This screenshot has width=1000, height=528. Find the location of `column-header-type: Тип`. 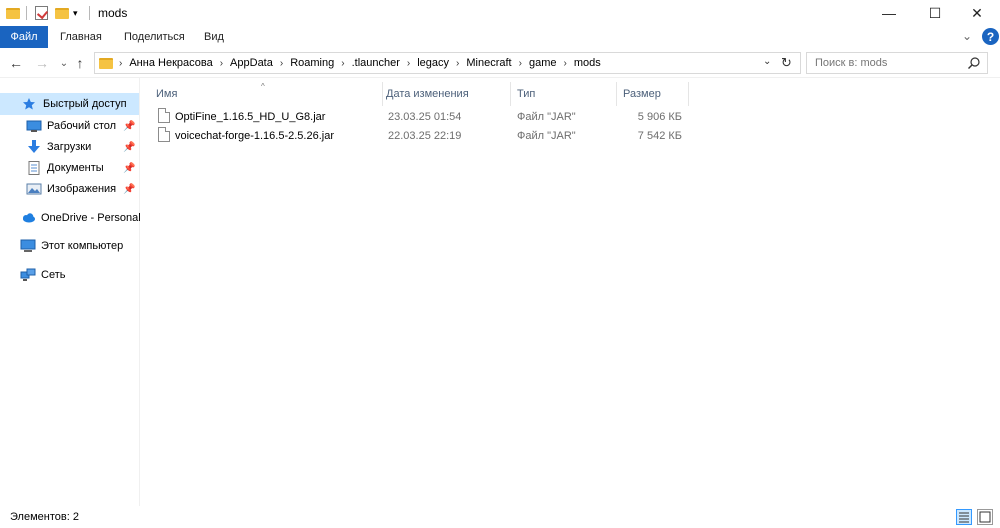

column-header-type: Тип is located at coordinates (564, 94).